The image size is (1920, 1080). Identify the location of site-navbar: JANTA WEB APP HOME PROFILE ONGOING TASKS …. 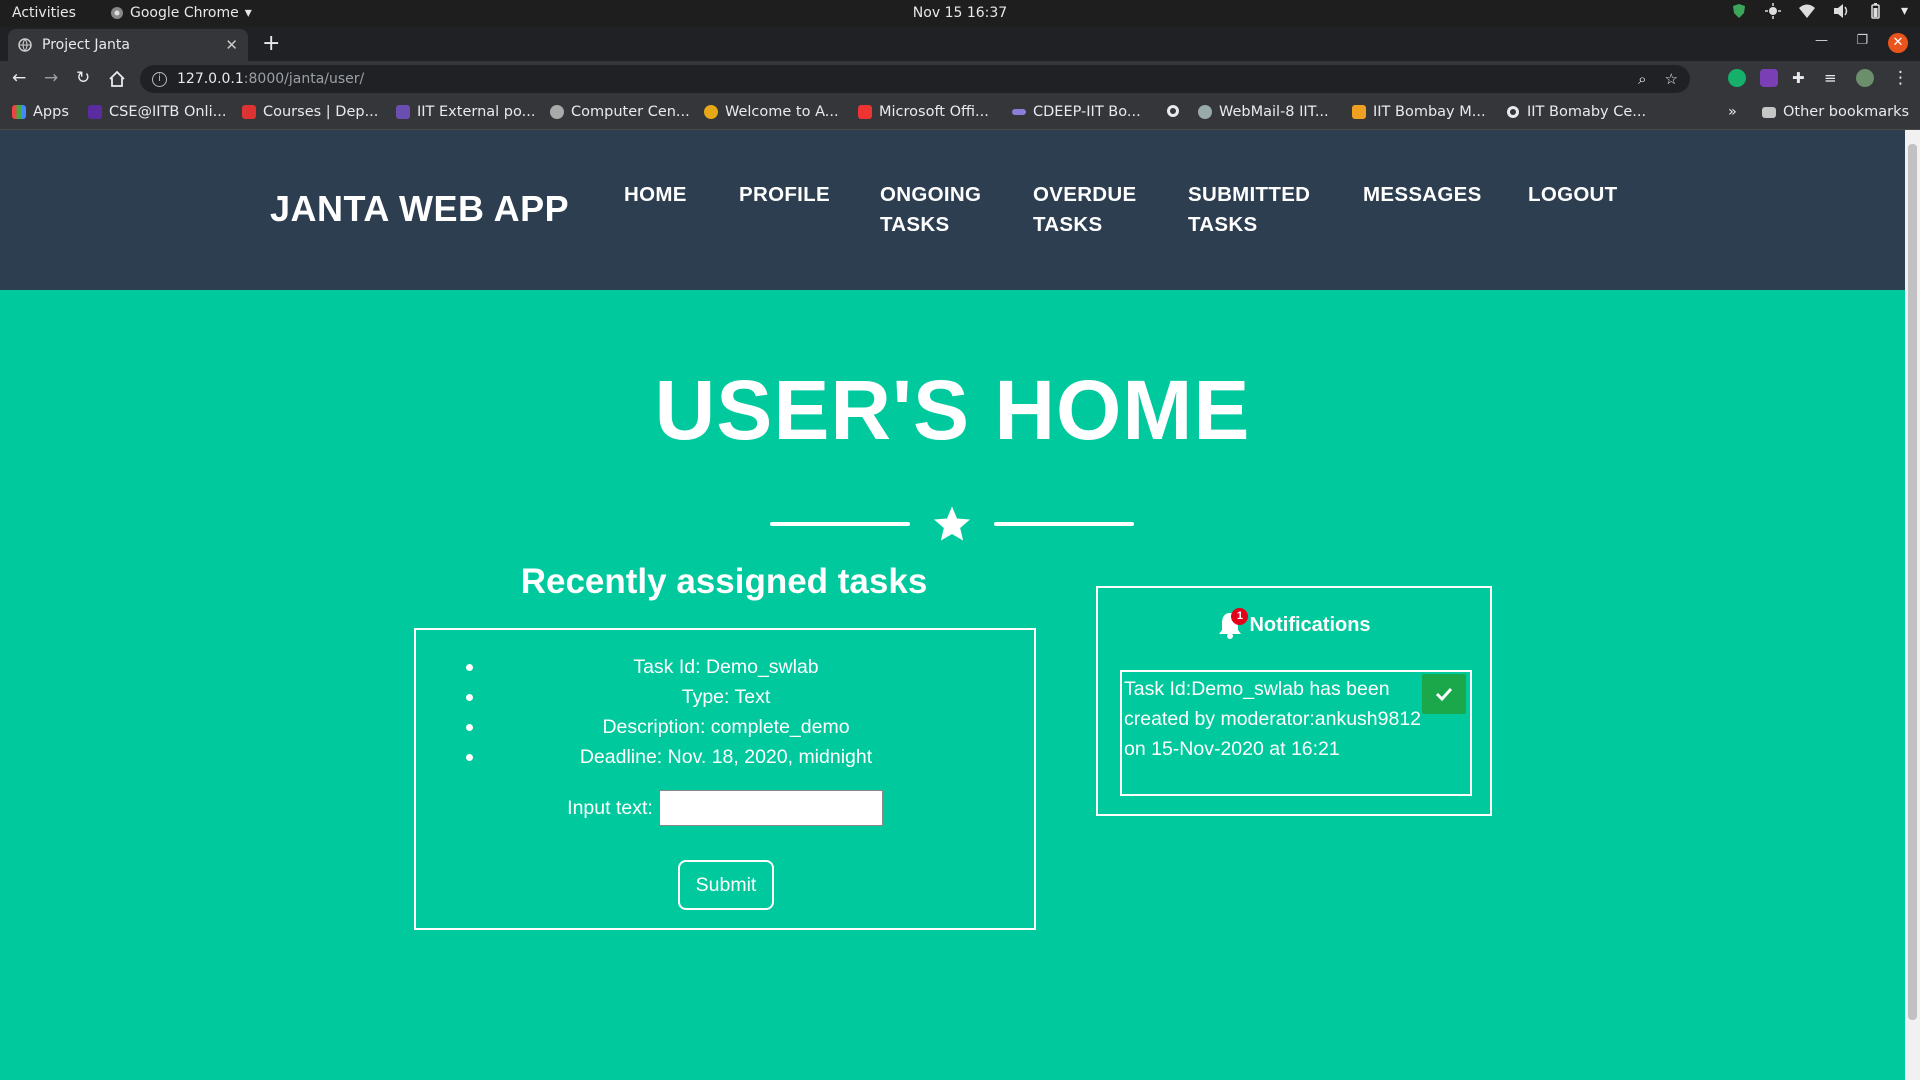
(952, 210).